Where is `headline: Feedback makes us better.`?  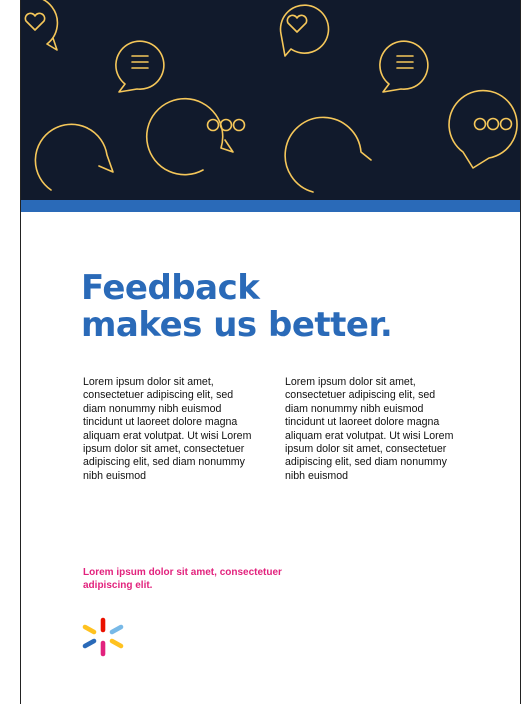
headline: Feedback makes us better. is located at coordinates (281, 307).